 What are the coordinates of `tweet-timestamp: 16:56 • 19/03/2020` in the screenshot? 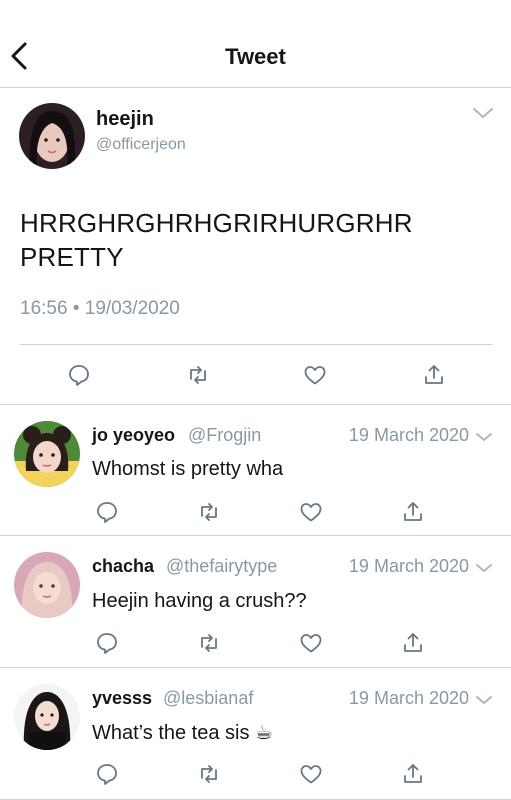 It's located at (100, 308).